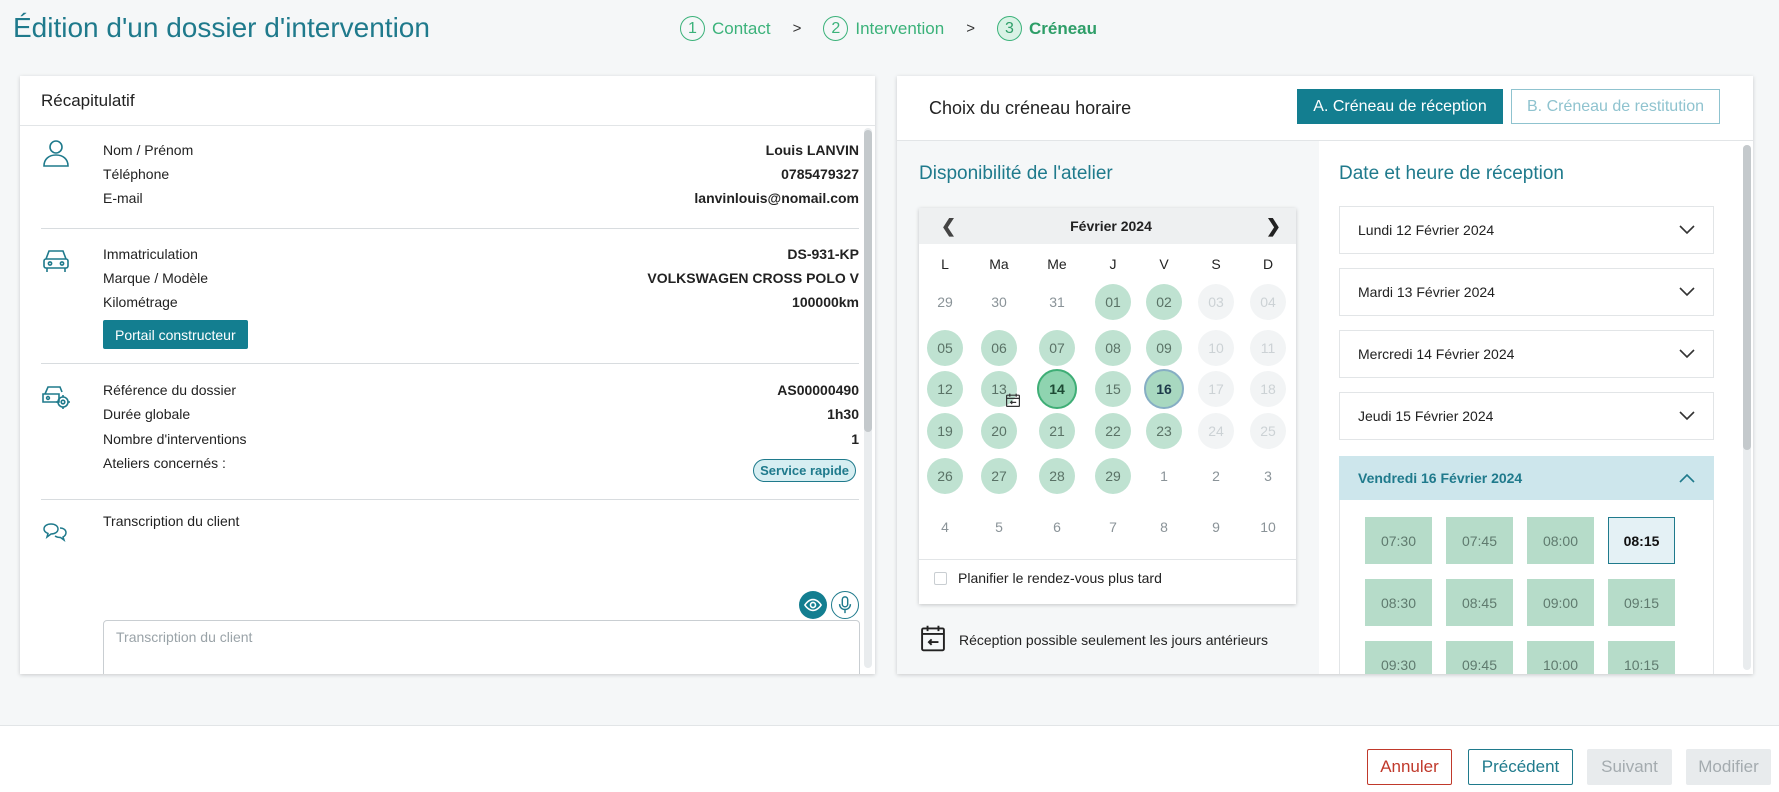 This screenshot has width=1779, height=792. Describe the element at coordinates (1728, 767) in the screenshot. I see `modify-button: Modifier` at that location.